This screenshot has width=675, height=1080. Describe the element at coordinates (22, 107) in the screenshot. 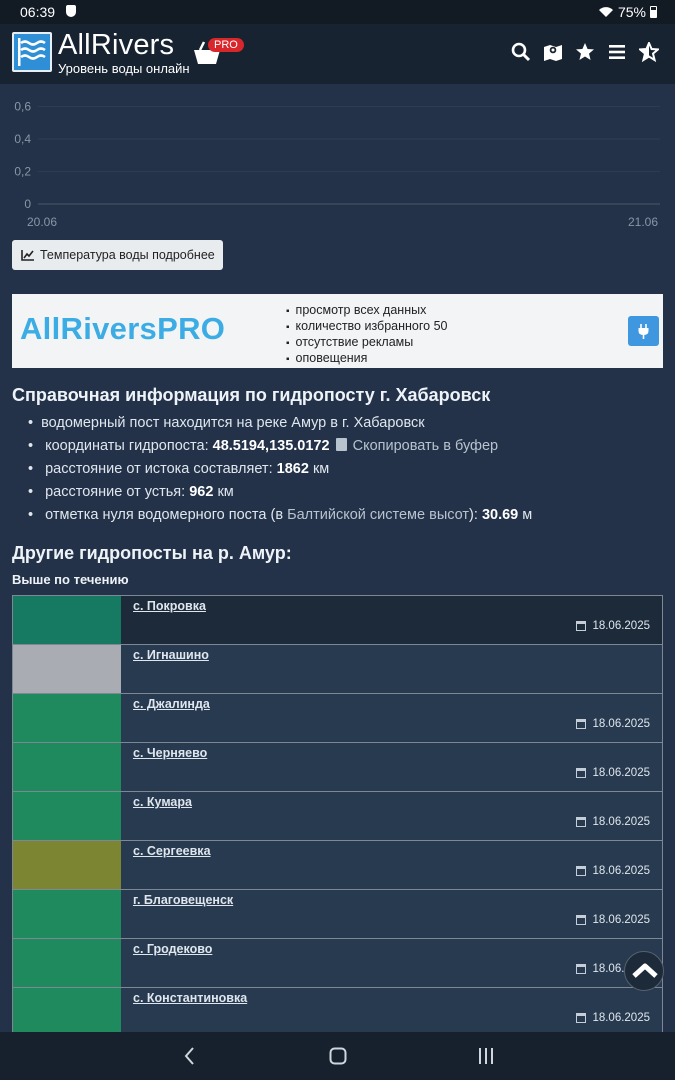

I see `chart-y-tick: 0,6` at that location.